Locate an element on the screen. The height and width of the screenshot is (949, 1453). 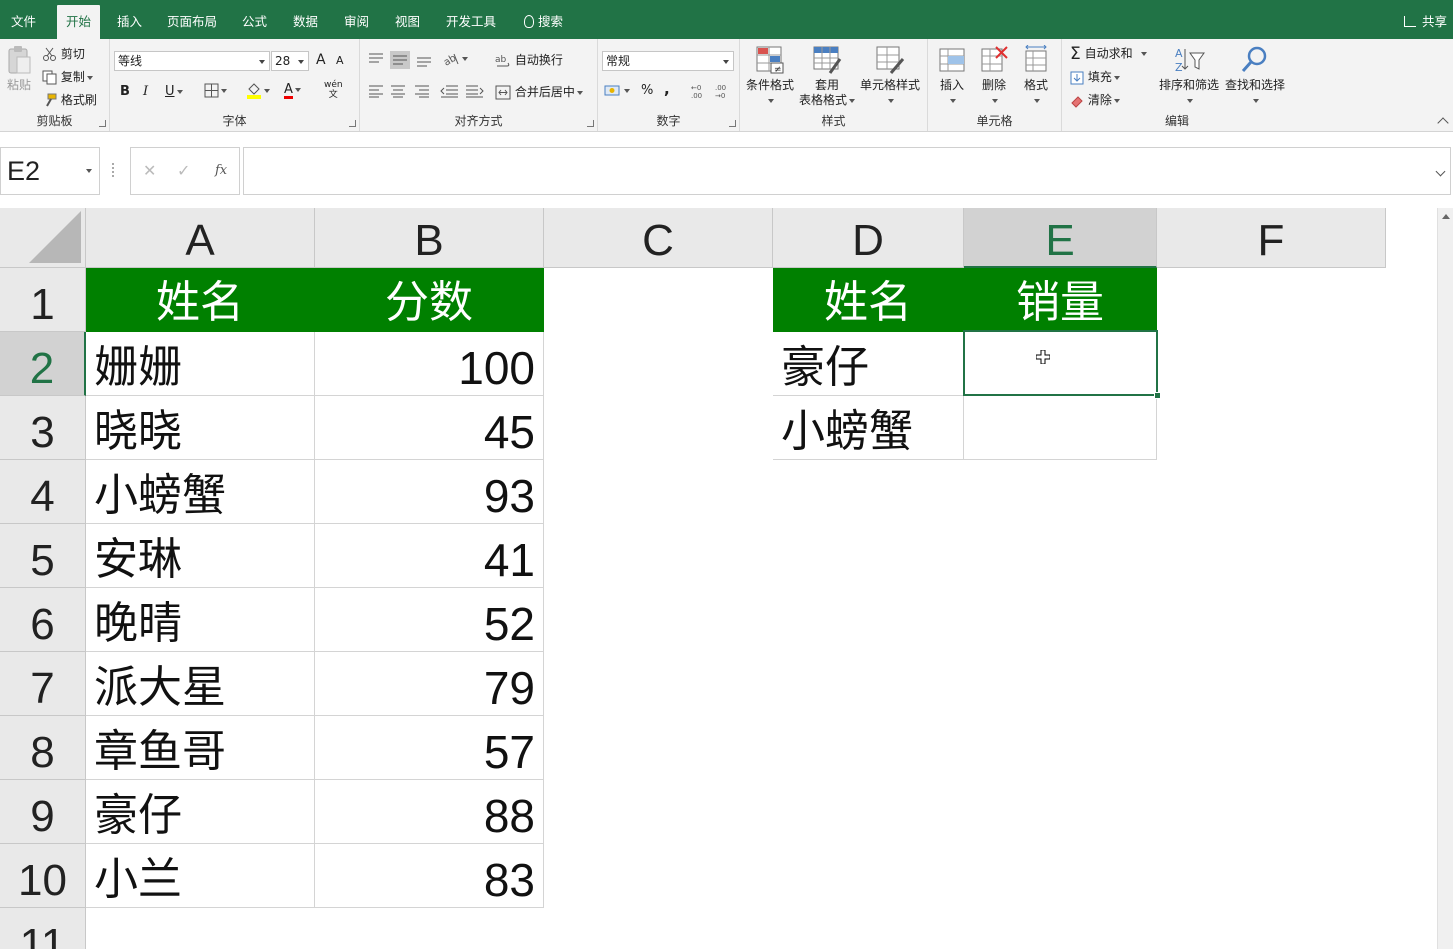
row-header-4: 4 is located at coordinates (43, 492).